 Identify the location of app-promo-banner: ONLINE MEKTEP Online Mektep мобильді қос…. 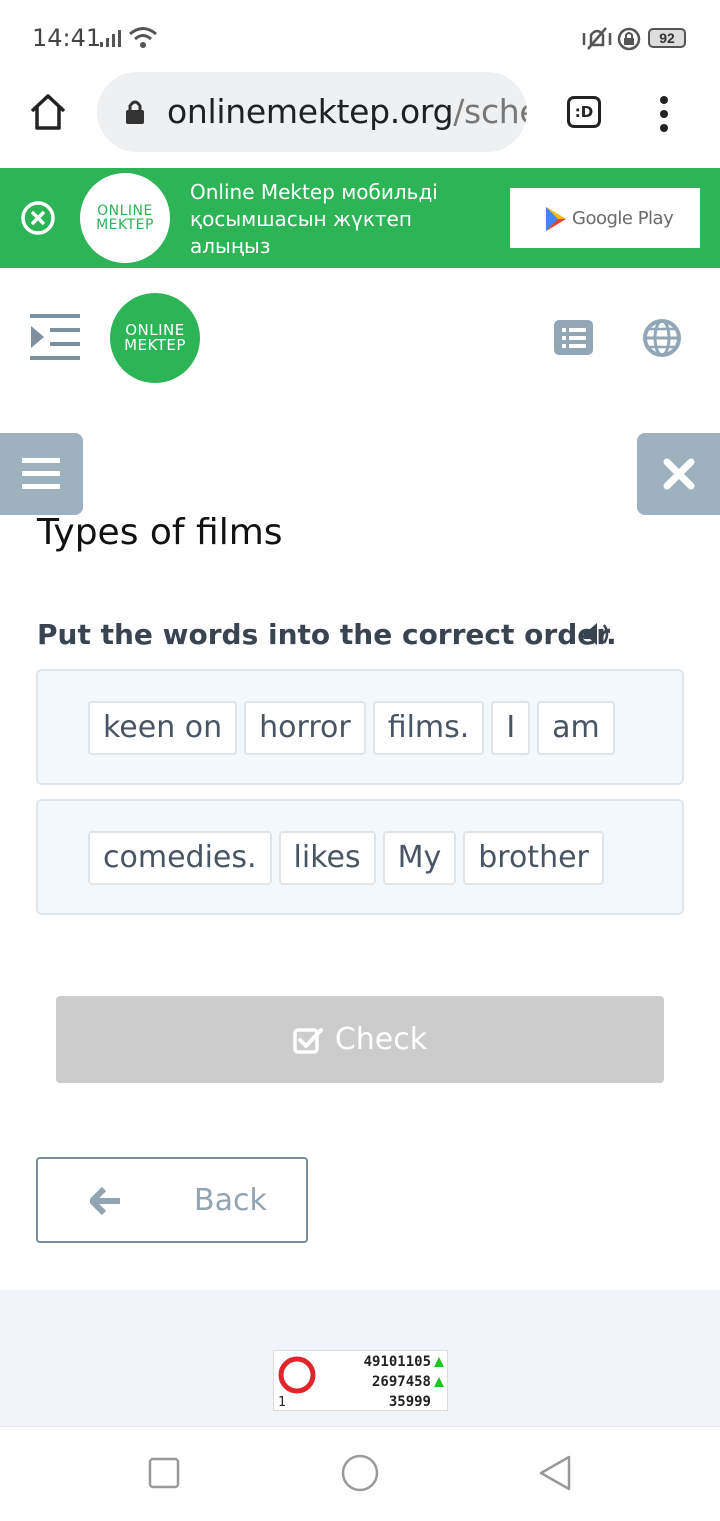
(360, 218).